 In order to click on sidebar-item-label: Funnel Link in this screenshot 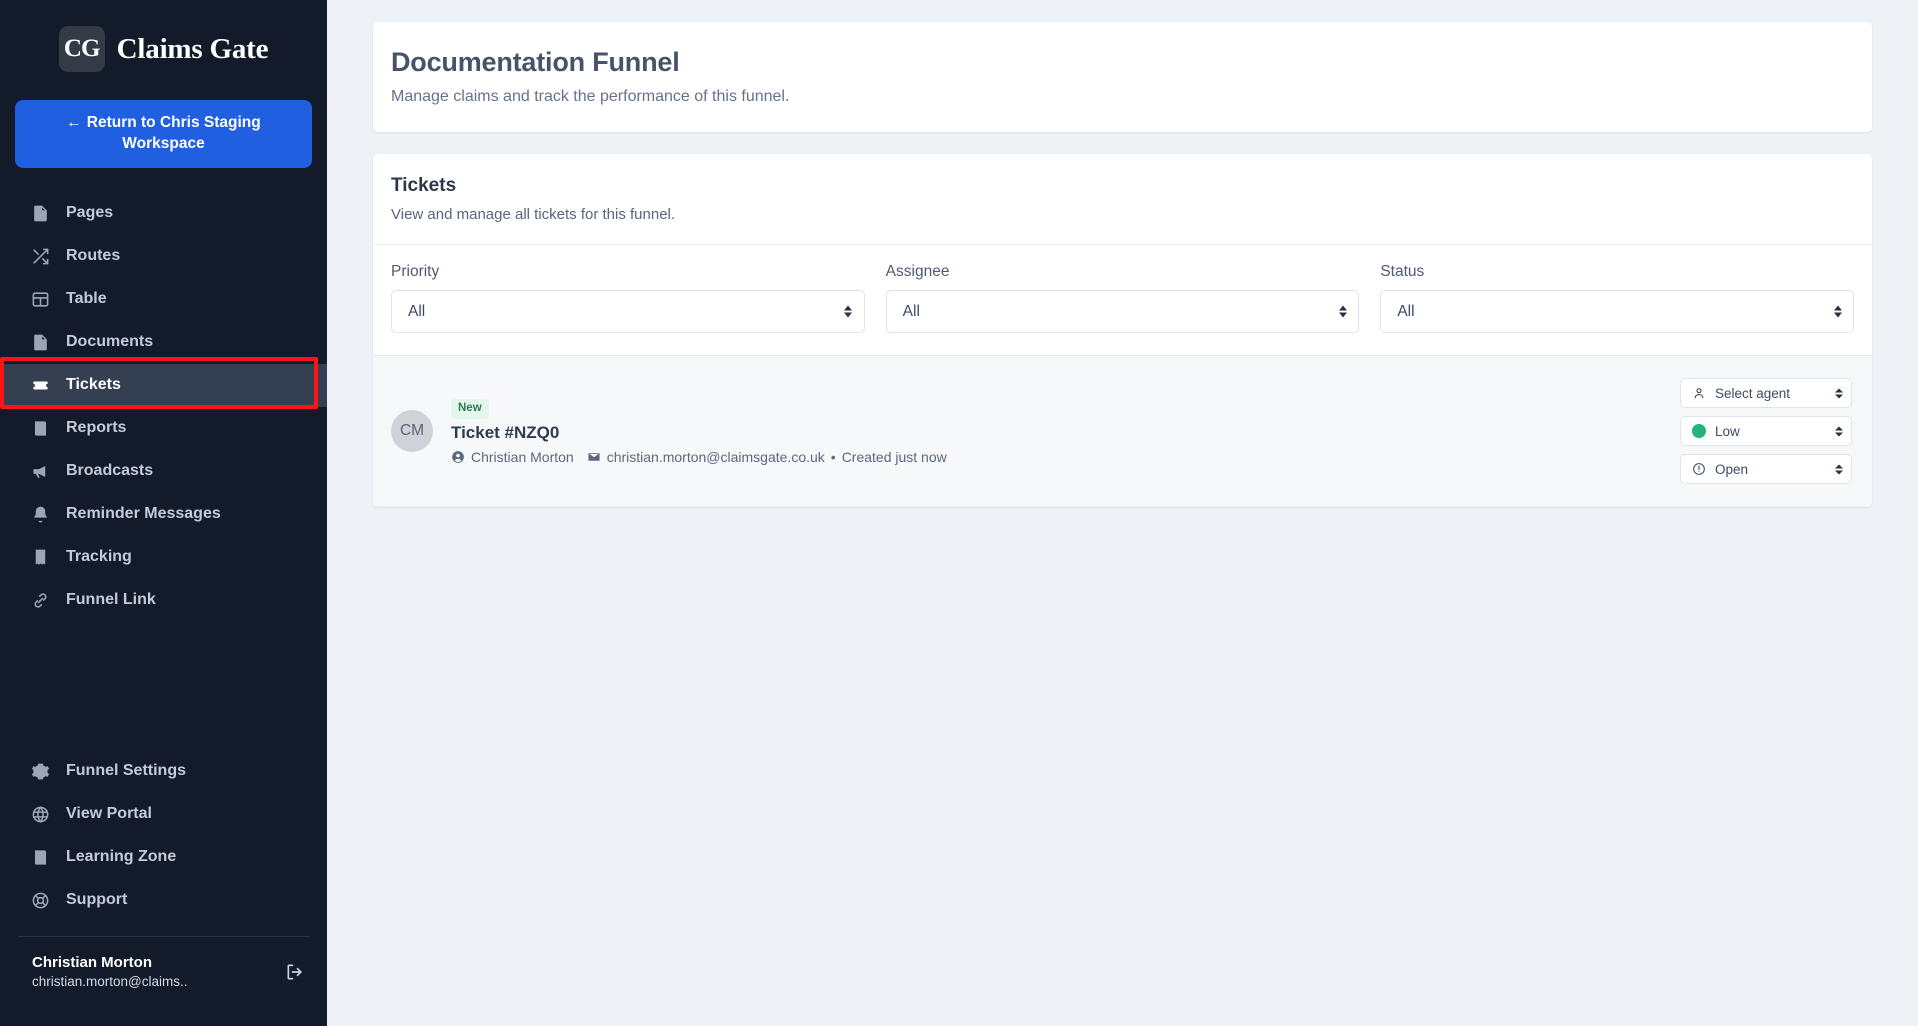, I will do `click(111, 600)`.